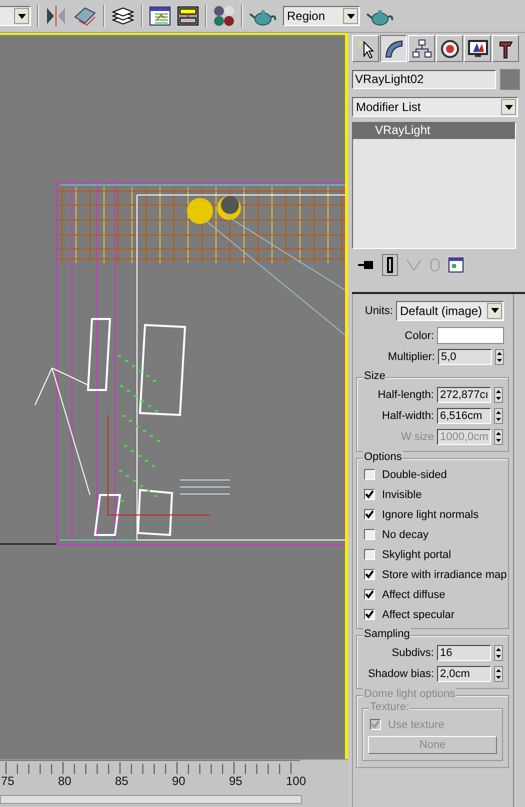 The width and height of the screenshot is (525, 807). Describe the element at coordinates (393, 48) in the screenshot. I see `curve-icon` at that location.